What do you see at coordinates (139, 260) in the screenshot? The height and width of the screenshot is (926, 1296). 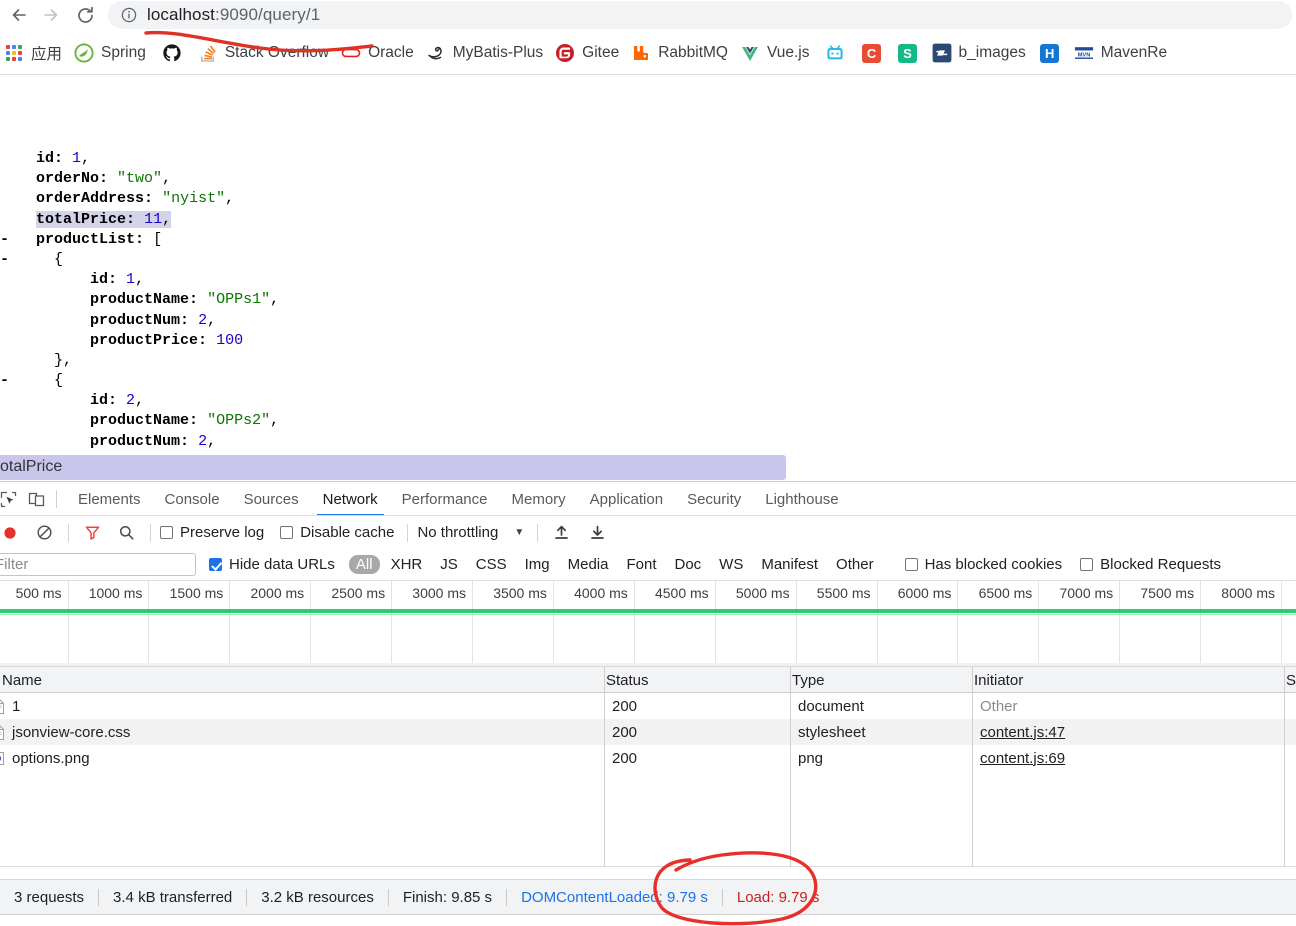 I see `json-line: - {` at bounding box center [139, 260].